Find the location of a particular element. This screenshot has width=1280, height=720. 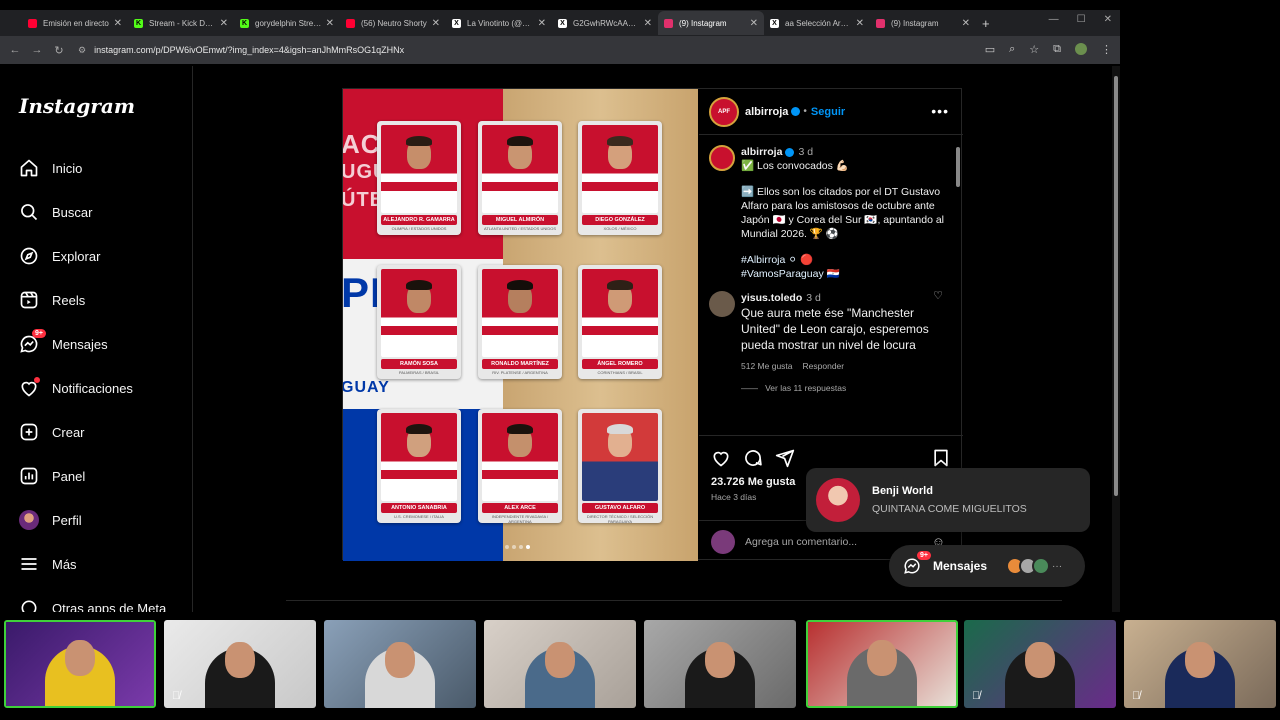

more-options-icon: ••• is located at coordinates (940, 111).